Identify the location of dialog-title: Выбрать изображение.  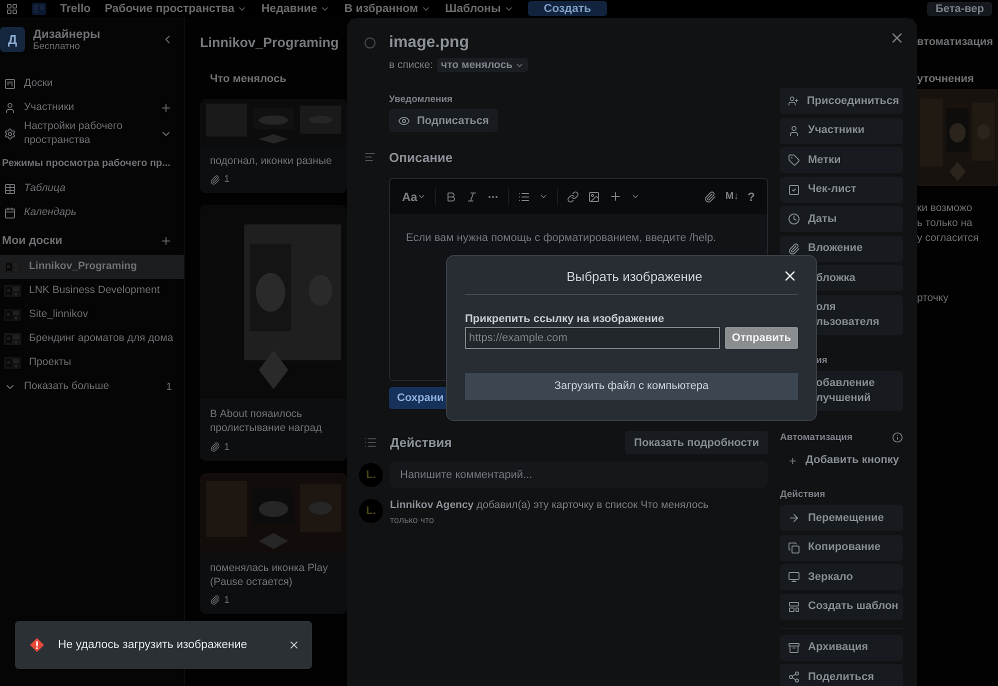
(635, 276).